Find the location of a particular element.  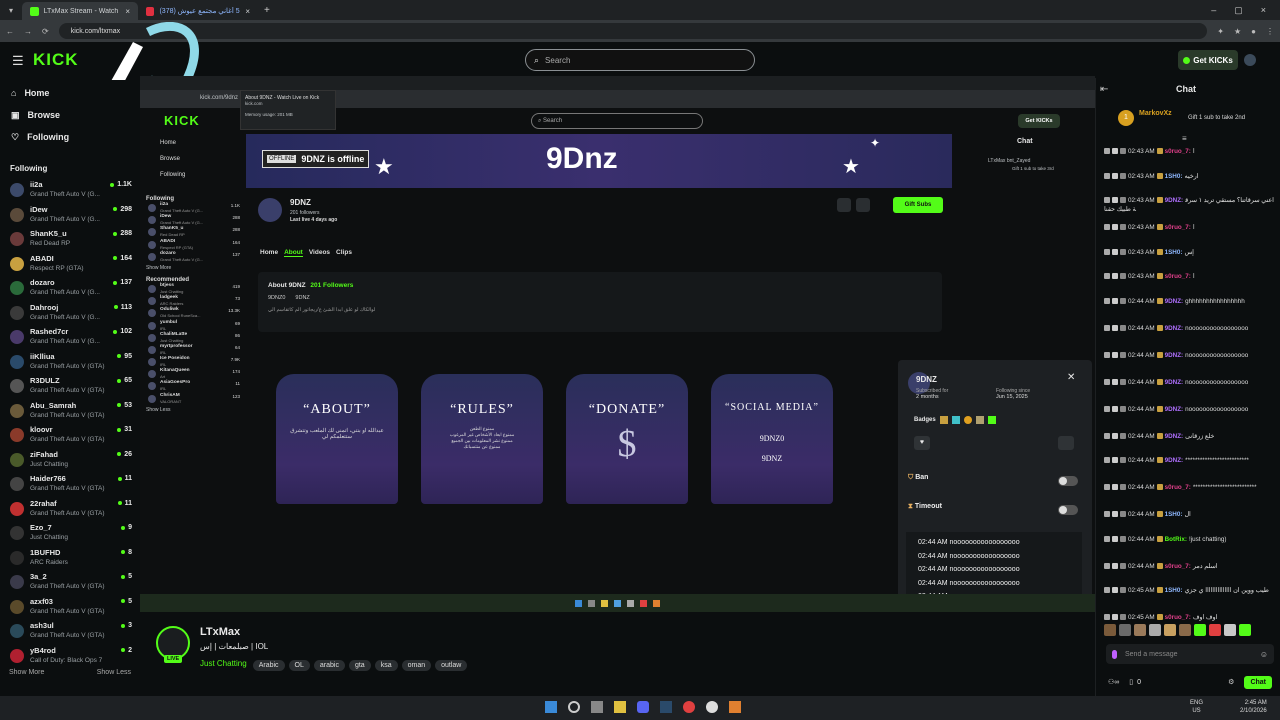

following-item: Rashed7cr Grand Theft Auto V (G... 102 is located at coordinates (70, 337).